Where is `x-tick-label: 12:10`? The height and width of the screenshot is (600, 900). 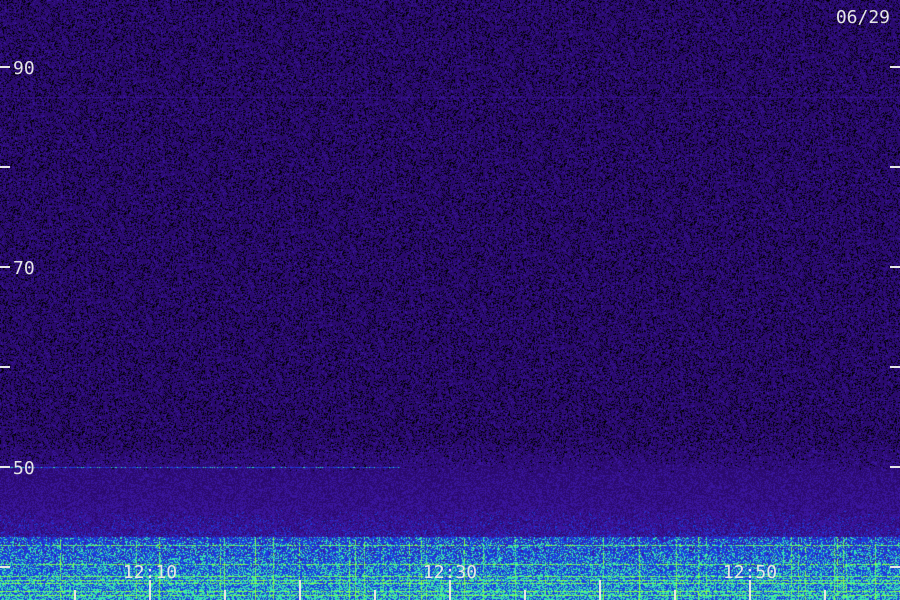
x-tick-label: 12:10 is located at coordinates (150, 572).